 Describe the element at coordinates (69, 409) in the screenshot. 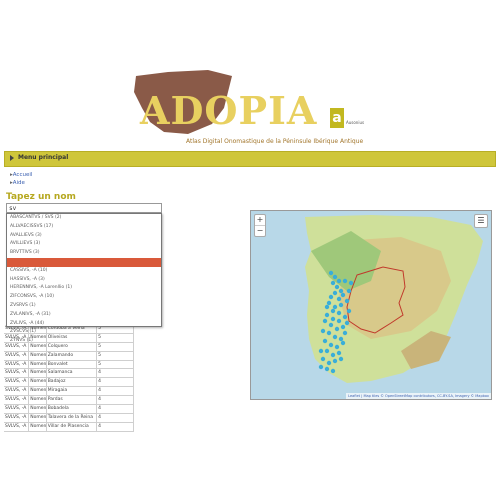

I see `table-row: SVLVS, -A Nomen Bobadela 4` at that location.